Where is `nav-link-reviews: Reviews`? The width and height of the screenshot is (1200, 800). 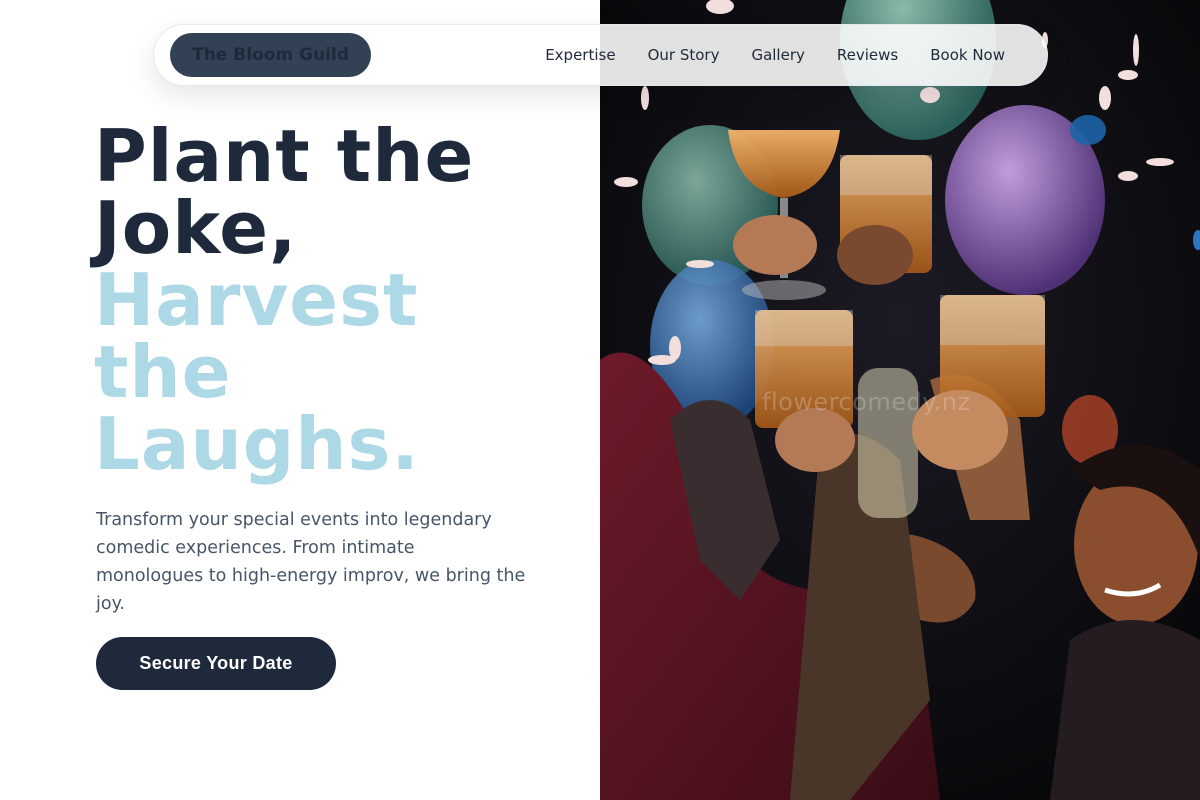 nav-link-reviews: Reviews is located at coordinates (867, 55).